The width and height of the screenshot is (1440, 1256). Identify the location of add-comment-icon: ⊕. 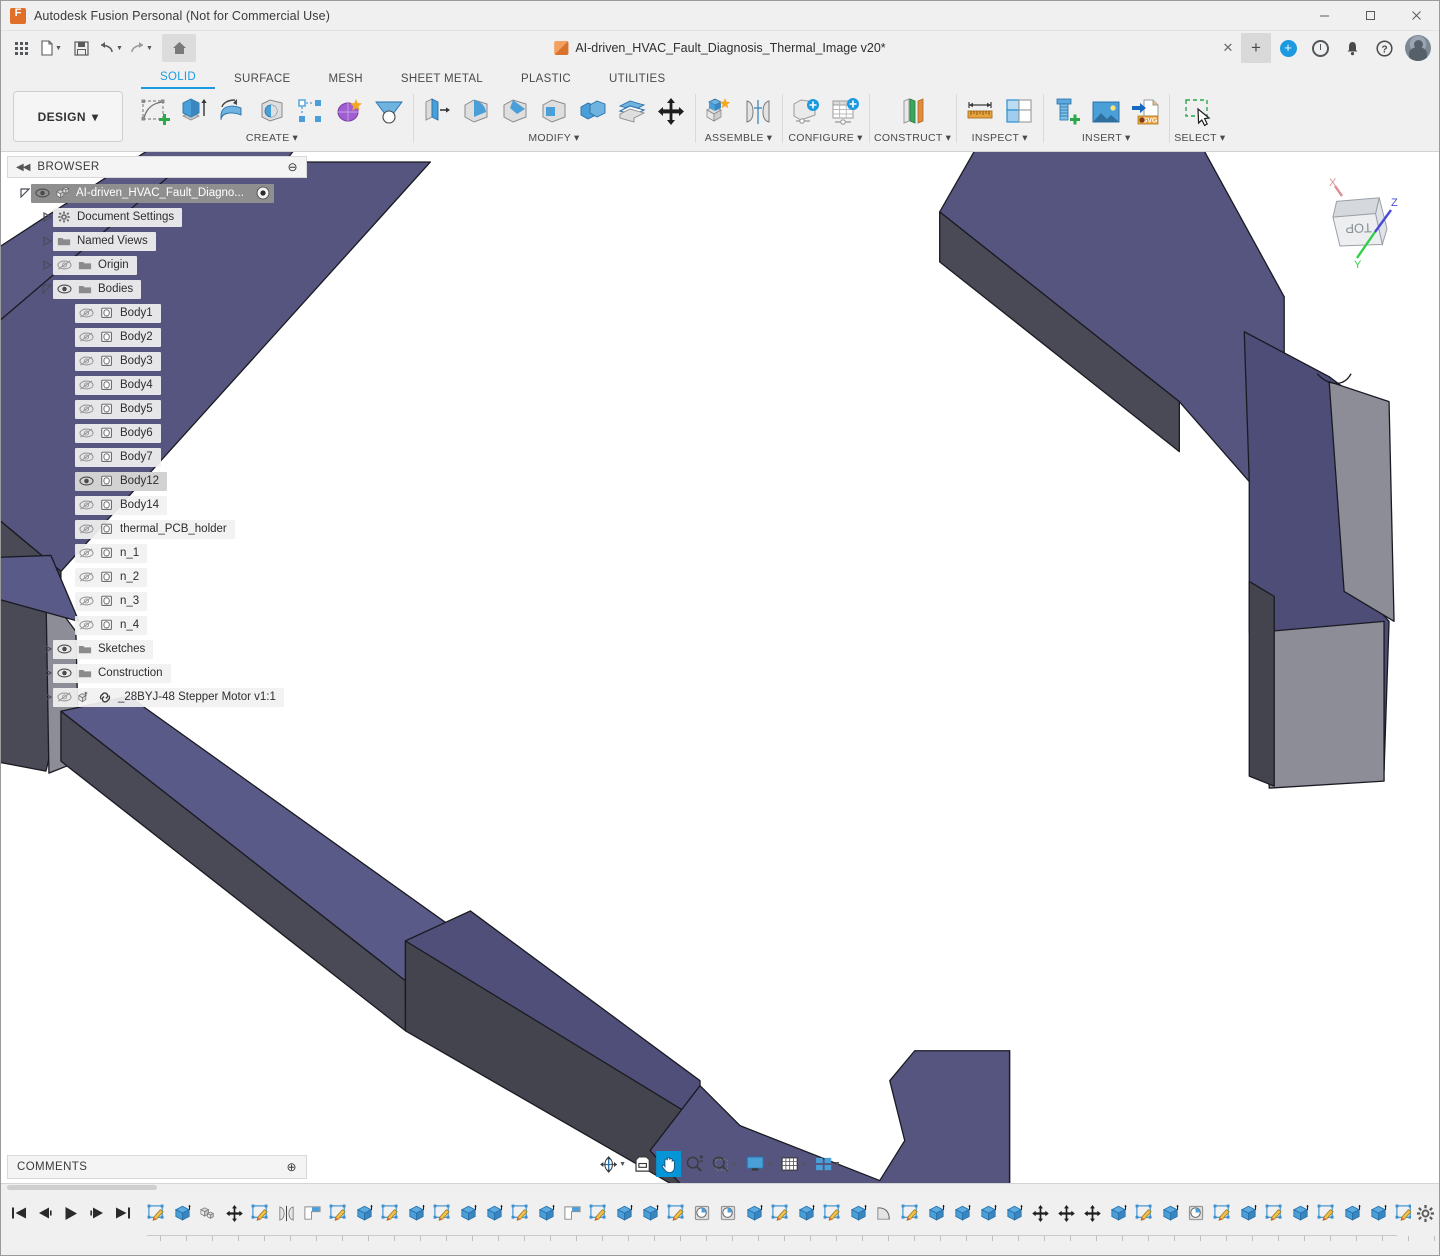
(292, 1167).